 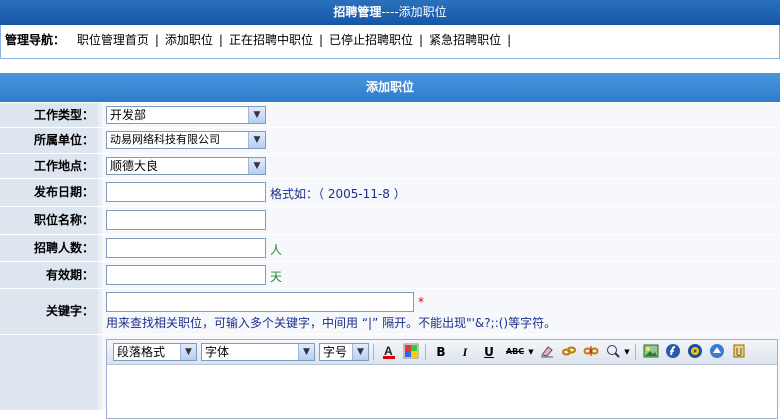 What do you see at coordinates (49, 275) in the screenshot?
I see `validity-label: 有效期：` at bounding box center [49, 275].